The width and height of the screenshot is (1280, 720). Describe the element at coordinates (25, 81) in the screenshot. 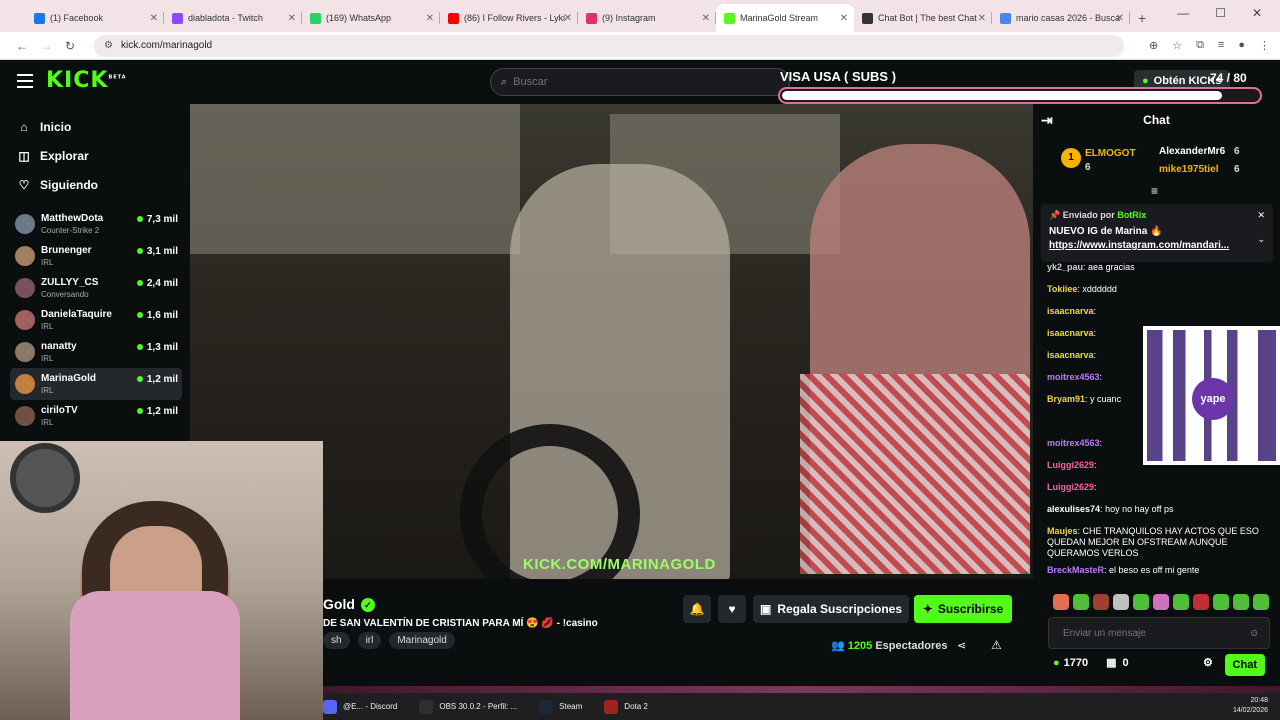

I see `hamburger-menu-icon` at that location.